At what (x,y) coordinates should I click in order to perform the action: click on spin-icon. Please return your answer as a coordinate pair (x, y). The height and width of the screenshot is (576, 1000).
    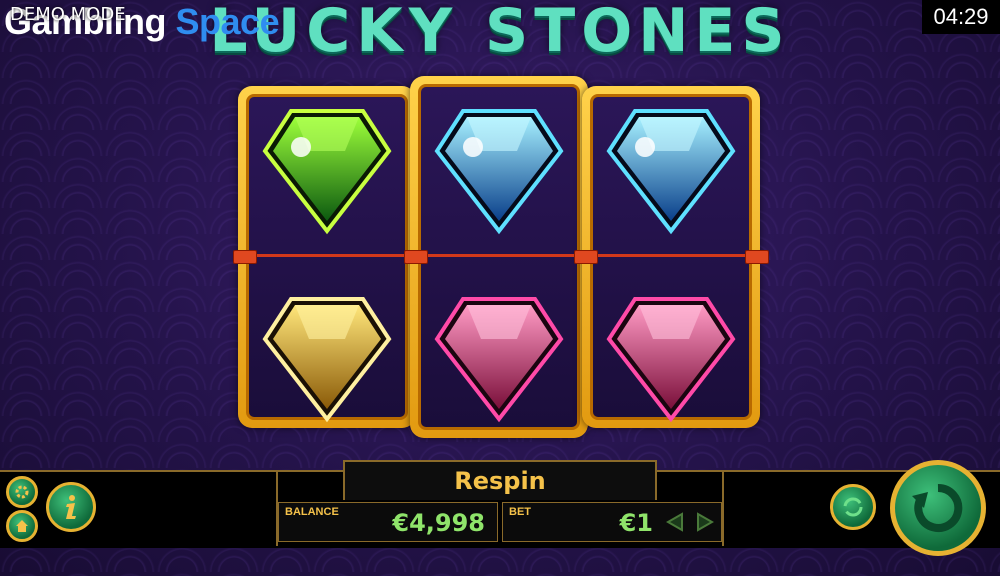
    Looking at the image, I should click on (937, 507).